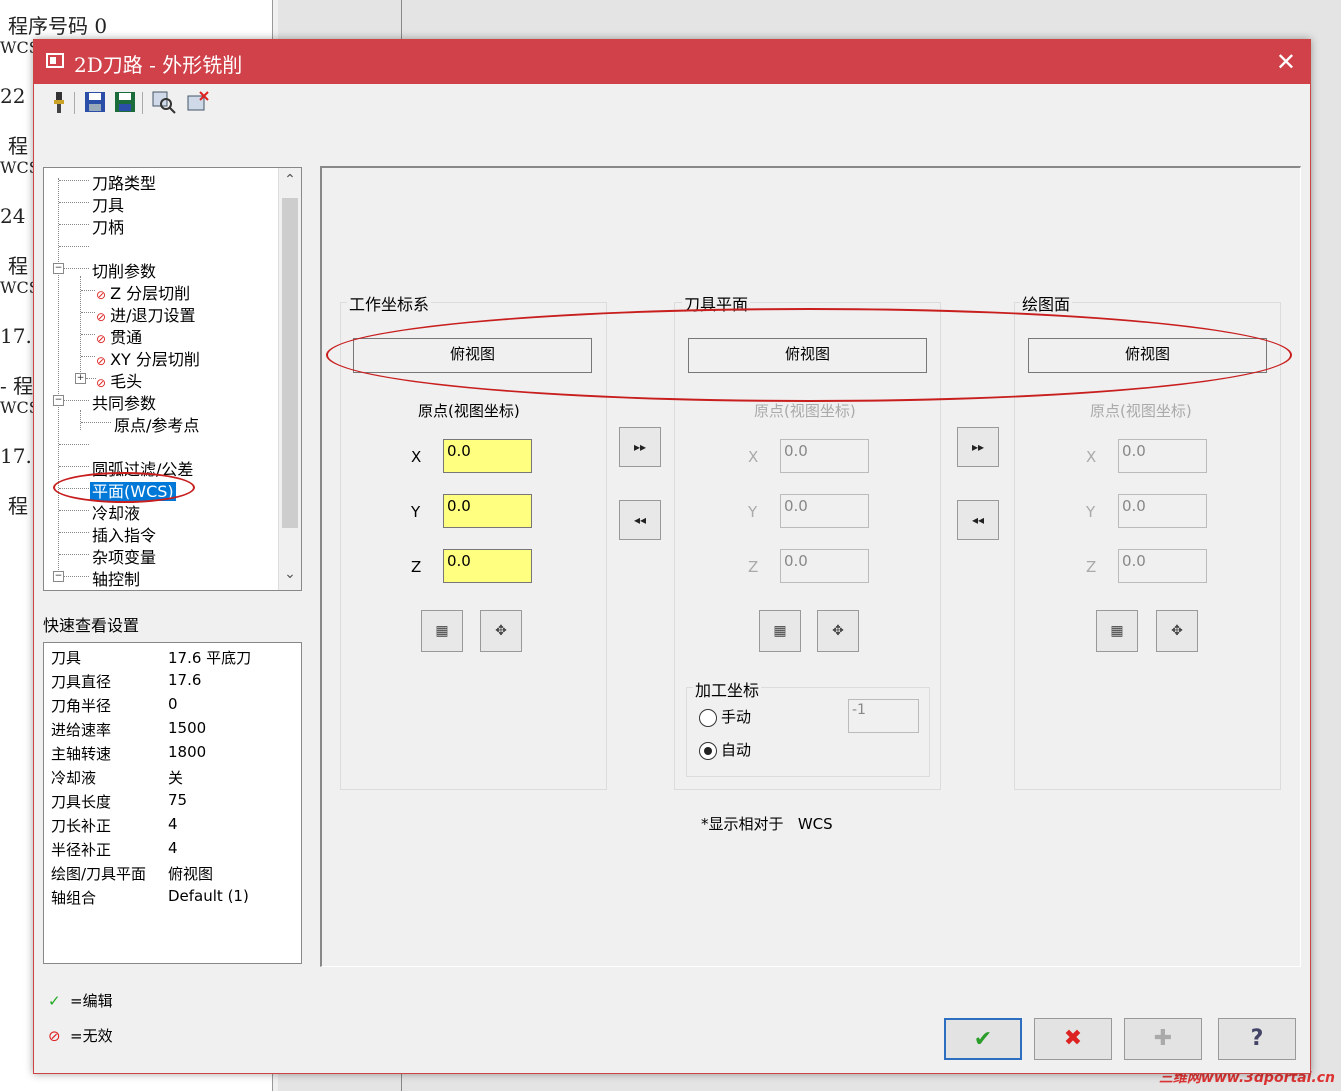  What do you see at coordinates (487, 566) in the screenshot?
I see `wcs-z-input: 0.0` at bounding box center [487, 566].